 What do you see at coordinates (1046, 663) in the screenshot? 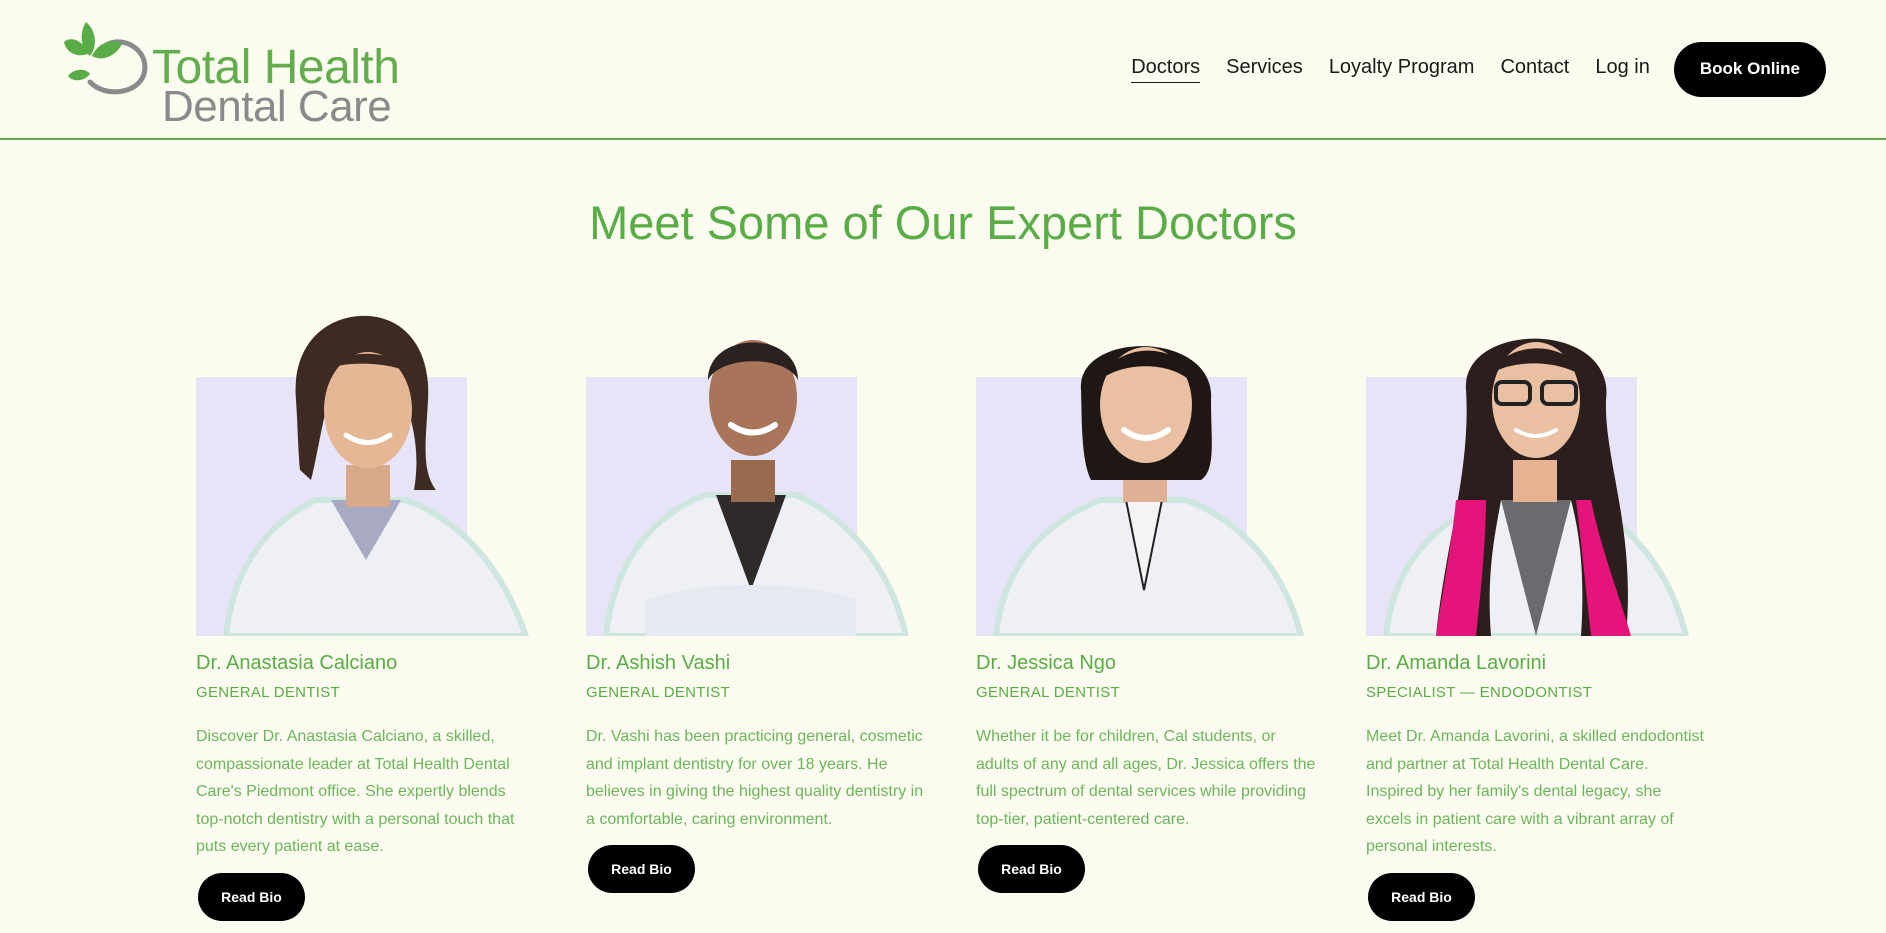
I see `doctor-name: Dr. Jessica Ngo` at bounding box center [1046, 663].